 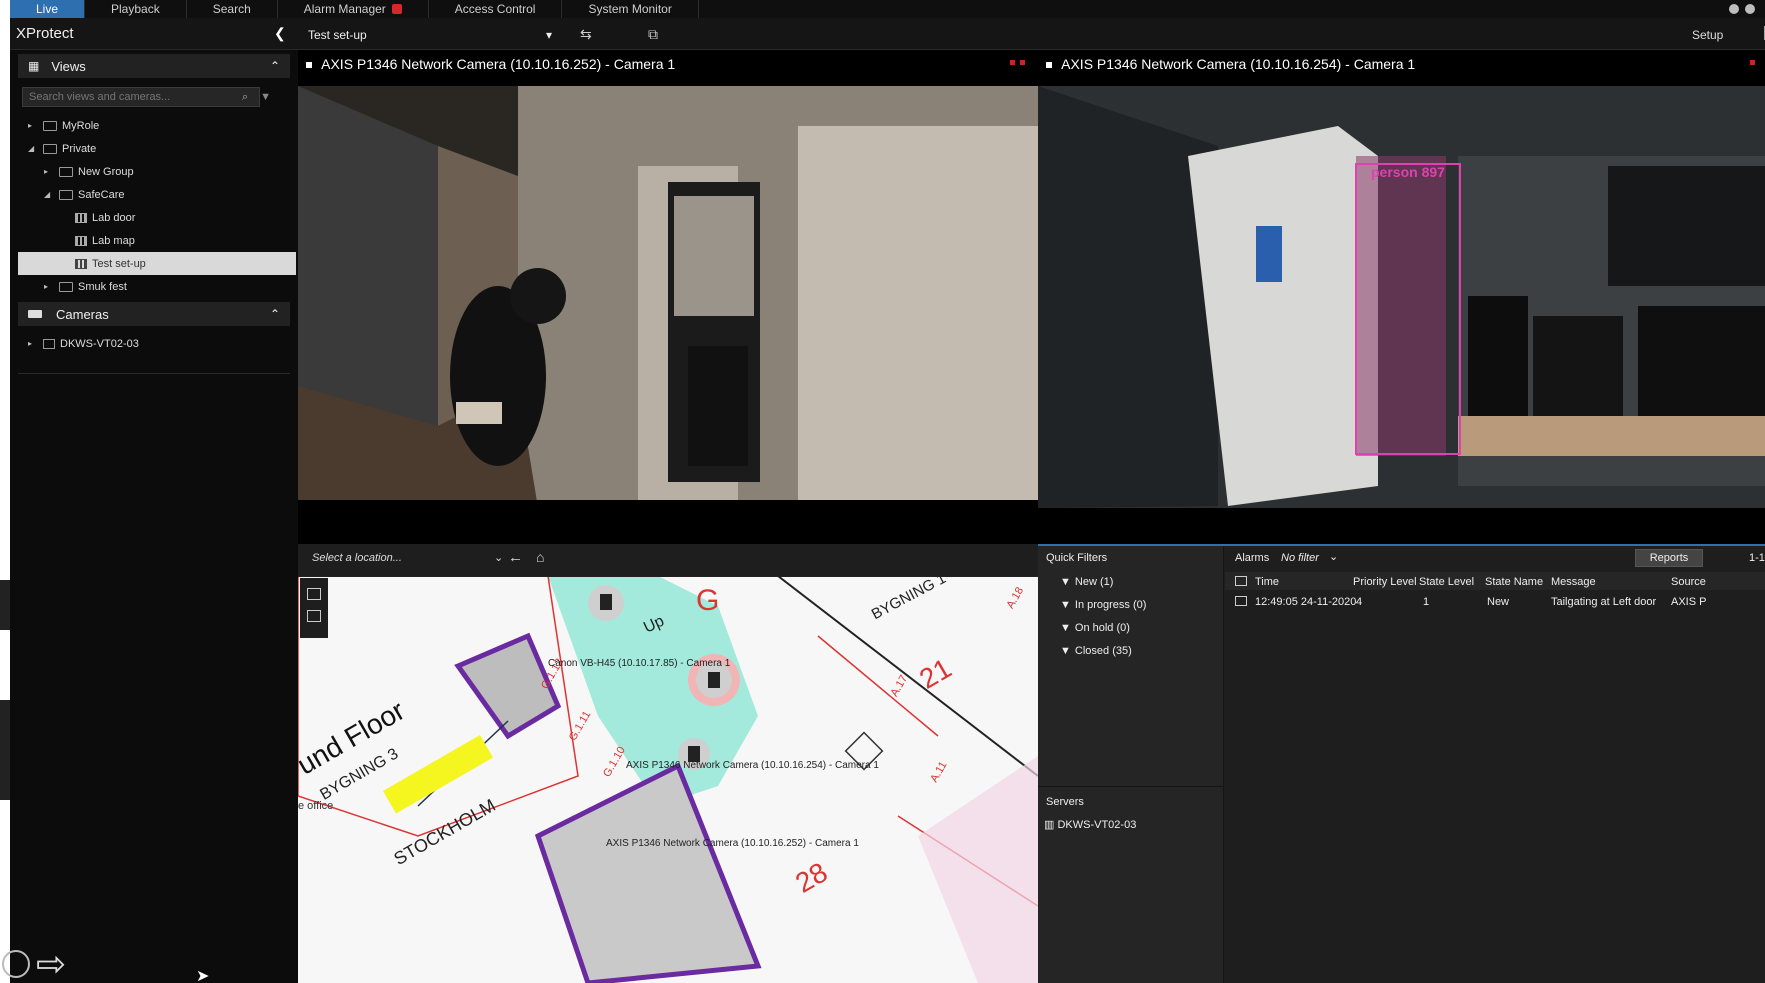 What do you see at coordinates (113, 240) in the screenshot?
I see `tree-item-label: Lab map` at bounding box center [113, 240].